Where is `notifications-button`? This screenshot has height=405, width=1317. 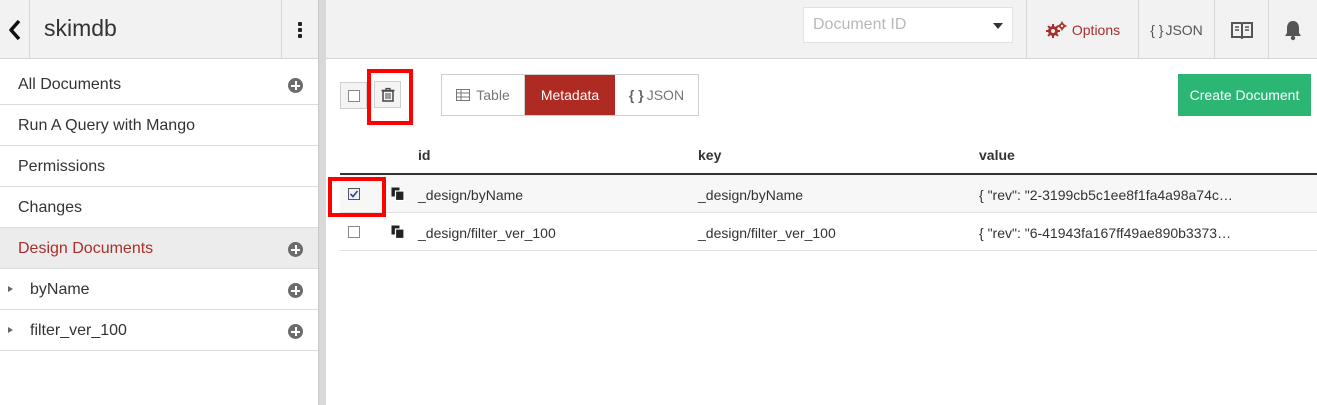 notifications-button is located at coordinates (1292, 29).